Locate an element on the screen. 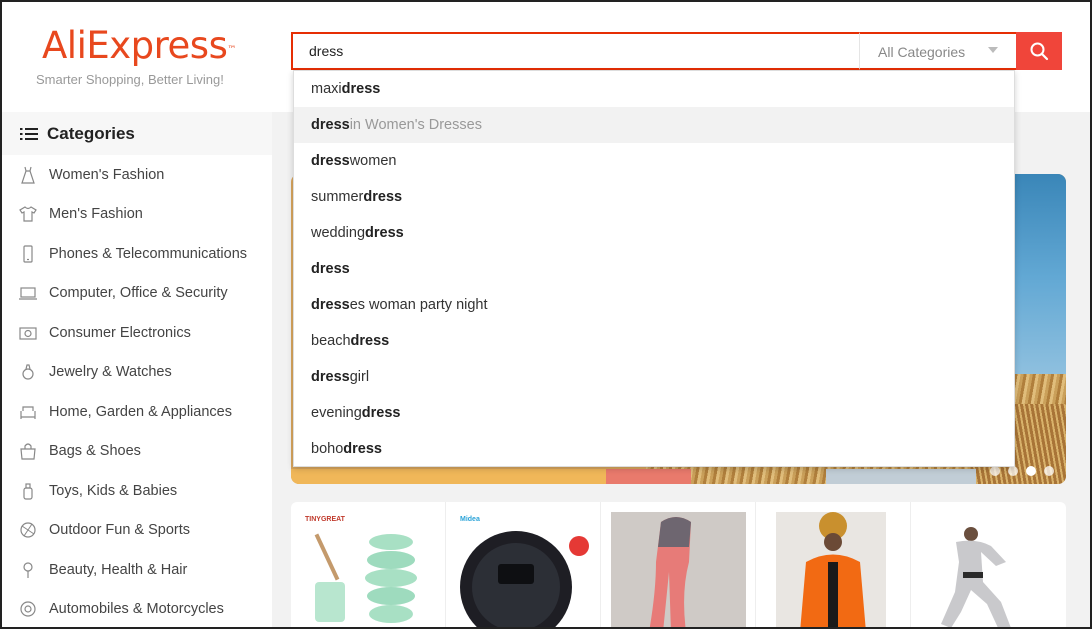 The image size is (1092, 629). laptop-icon is located at coordinates (28, 293).